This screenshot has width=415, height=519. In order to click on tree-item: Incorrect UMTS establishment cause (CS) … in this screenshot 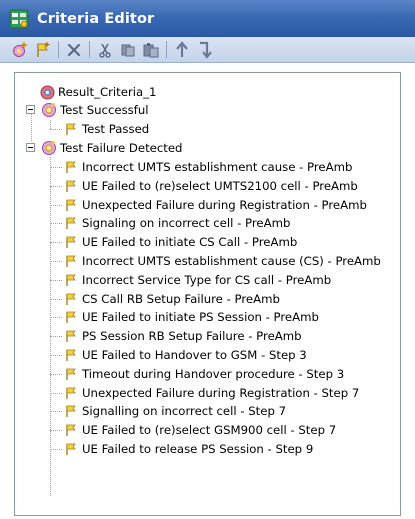, I will do `click(222, 261)`.